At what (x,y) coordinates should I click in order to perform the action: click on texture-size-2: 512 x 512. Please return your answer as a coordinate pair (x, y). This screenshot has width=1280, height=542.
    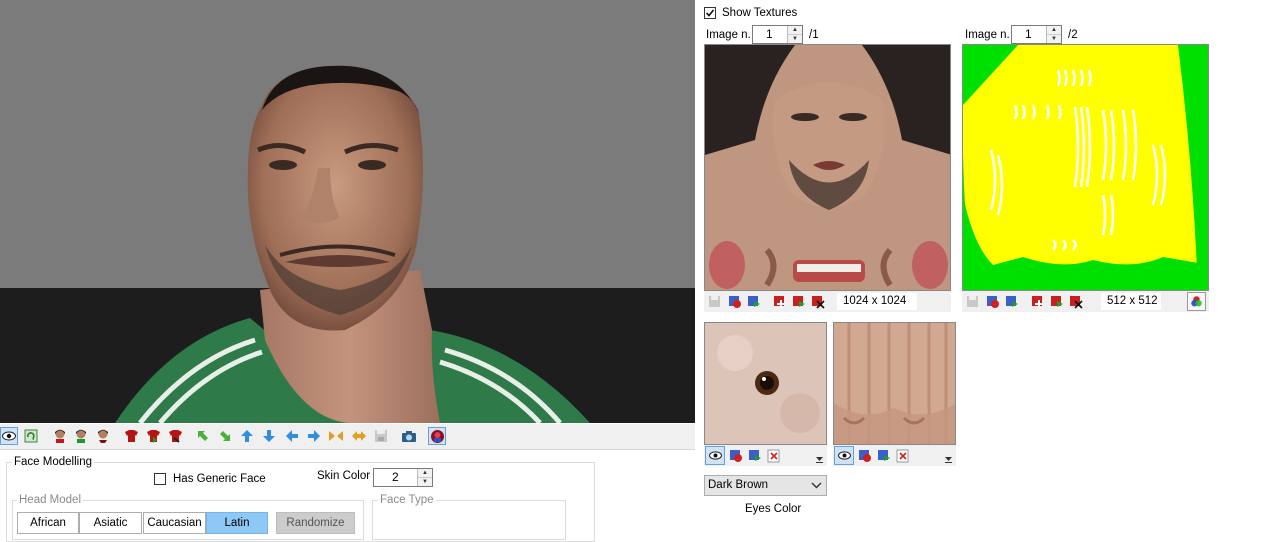
    Looking at the image, I should click on (1131, 301).